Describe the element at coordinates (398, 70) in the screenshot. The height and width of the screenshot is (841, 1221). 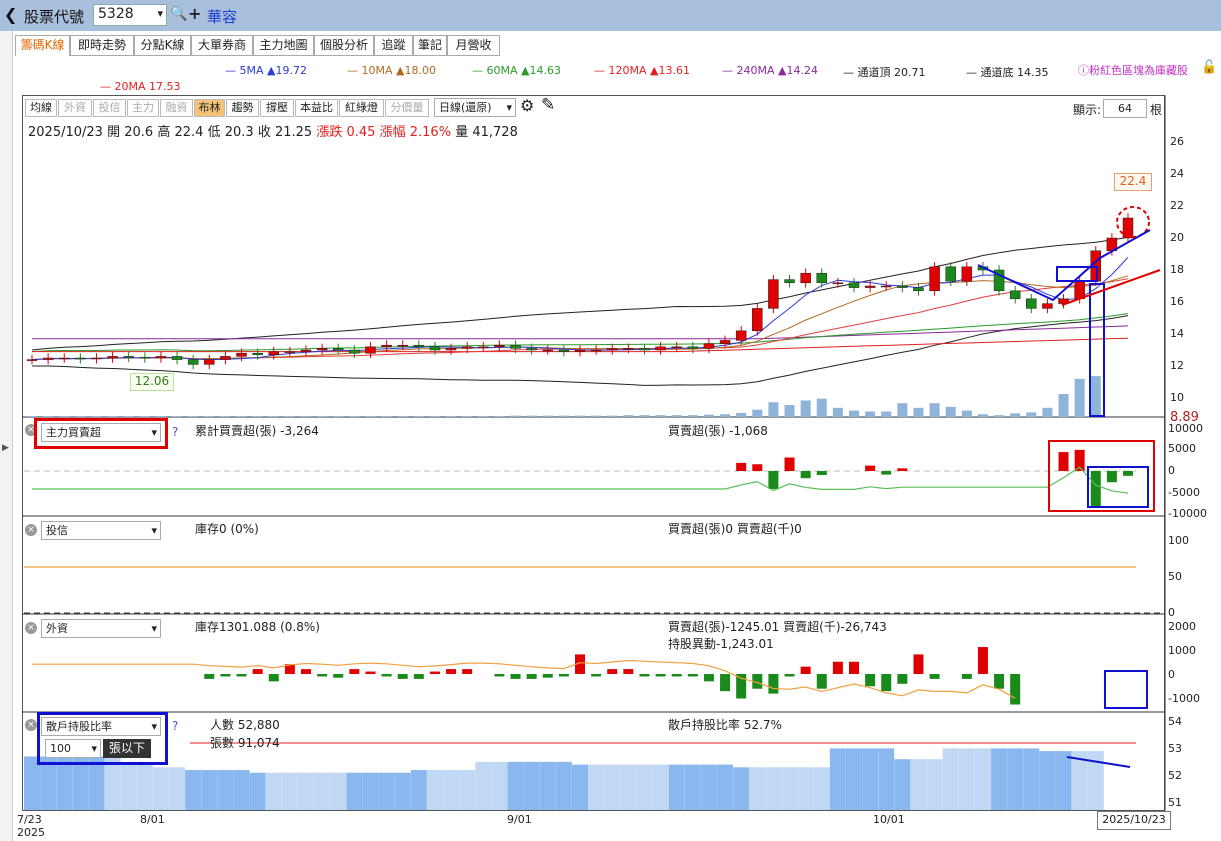
I see `ma-legend-label: 10MA ▲18.00` at that location.